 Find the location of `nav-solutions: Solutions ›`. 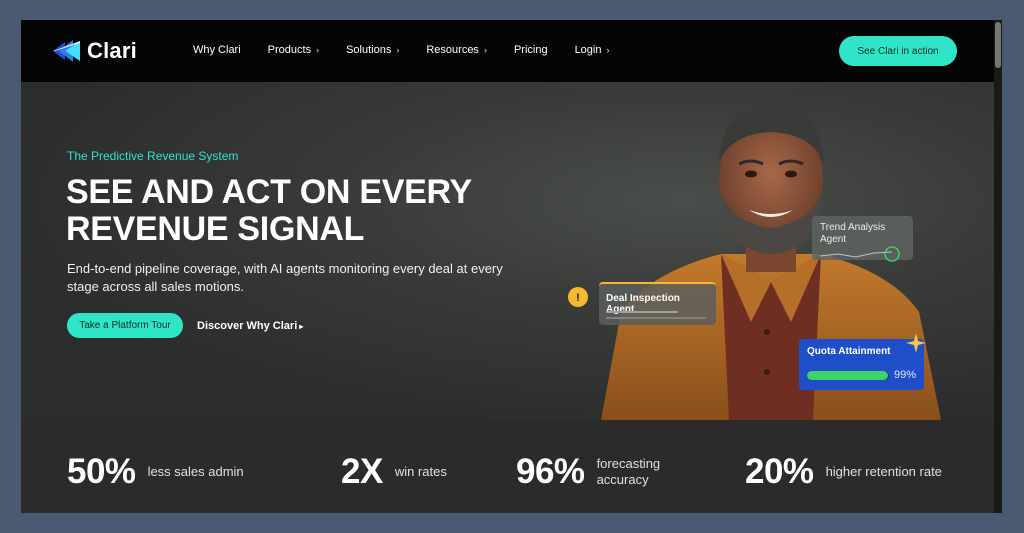

nav-solutions: Solutions › is located at coordinates (372, 50).